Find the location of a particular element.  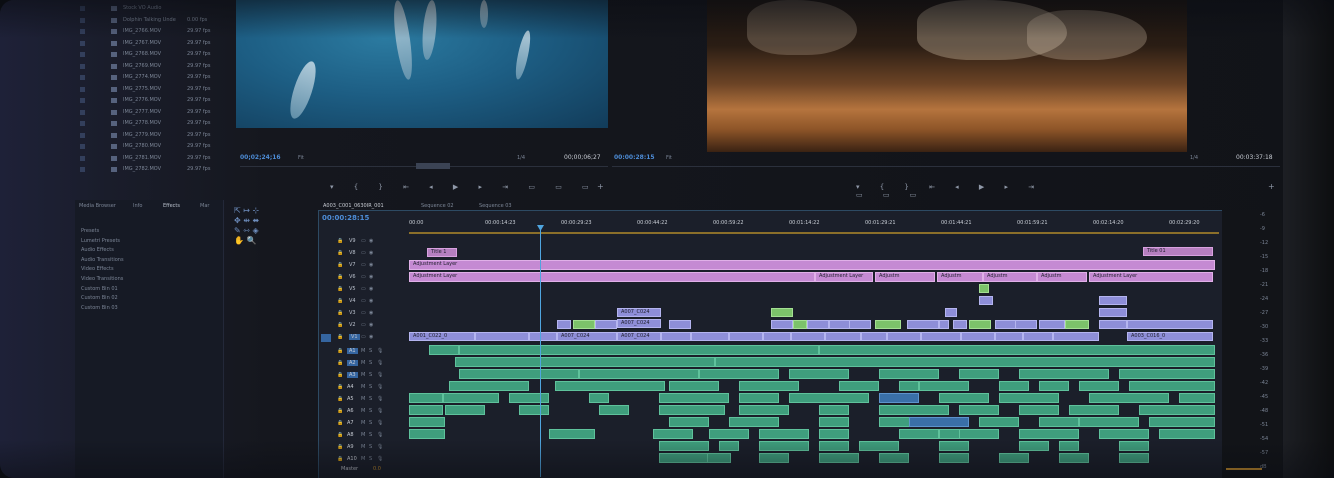

timeline-clip: Adjustm is located at coordinates (1062, 277).